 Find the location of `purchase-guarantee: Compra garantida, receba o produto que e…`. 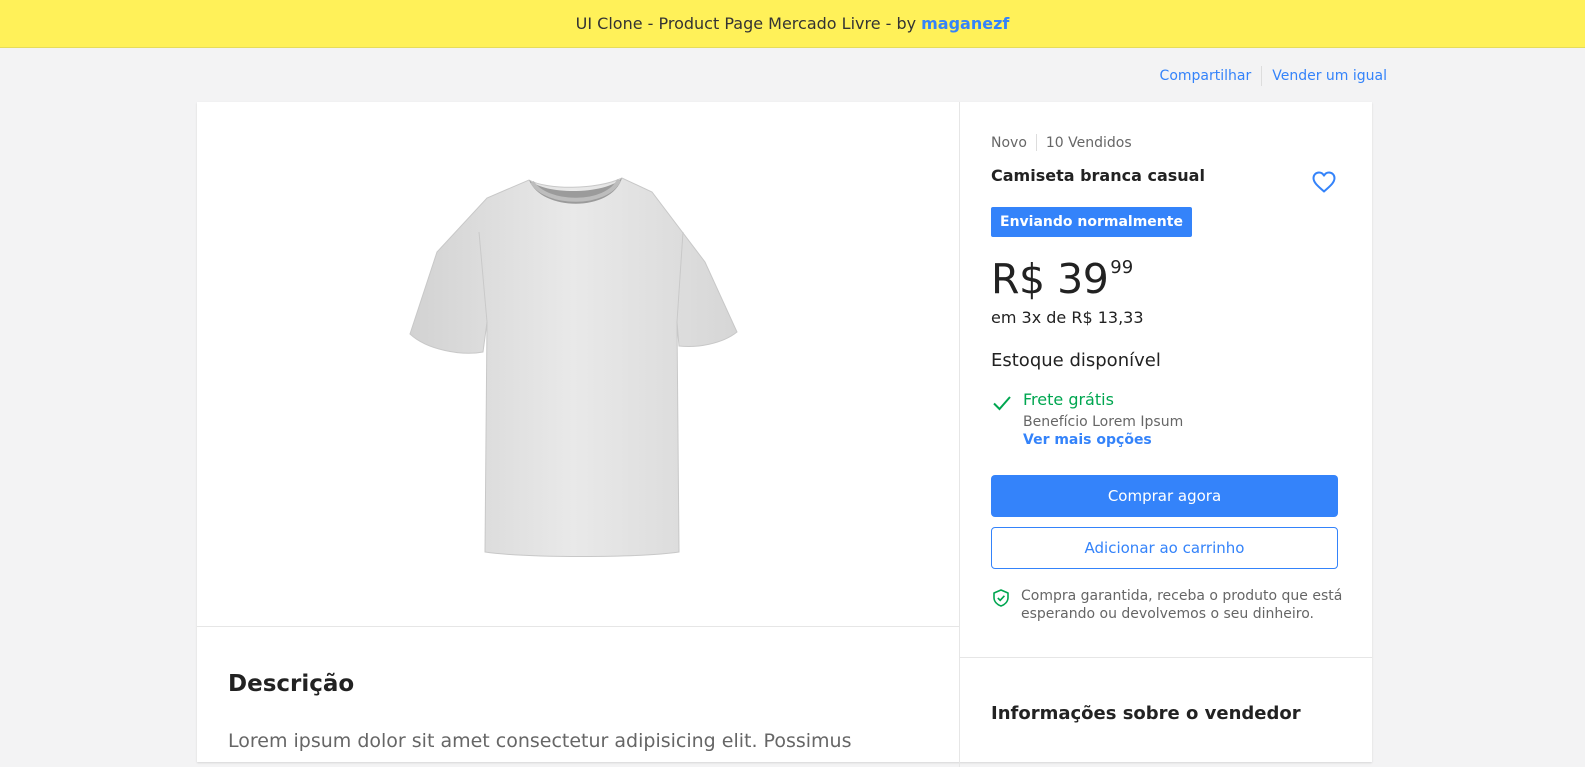

purchase-guarantee: Compra garantida, receba o produto que e… is located at coordinates (1182, 605).